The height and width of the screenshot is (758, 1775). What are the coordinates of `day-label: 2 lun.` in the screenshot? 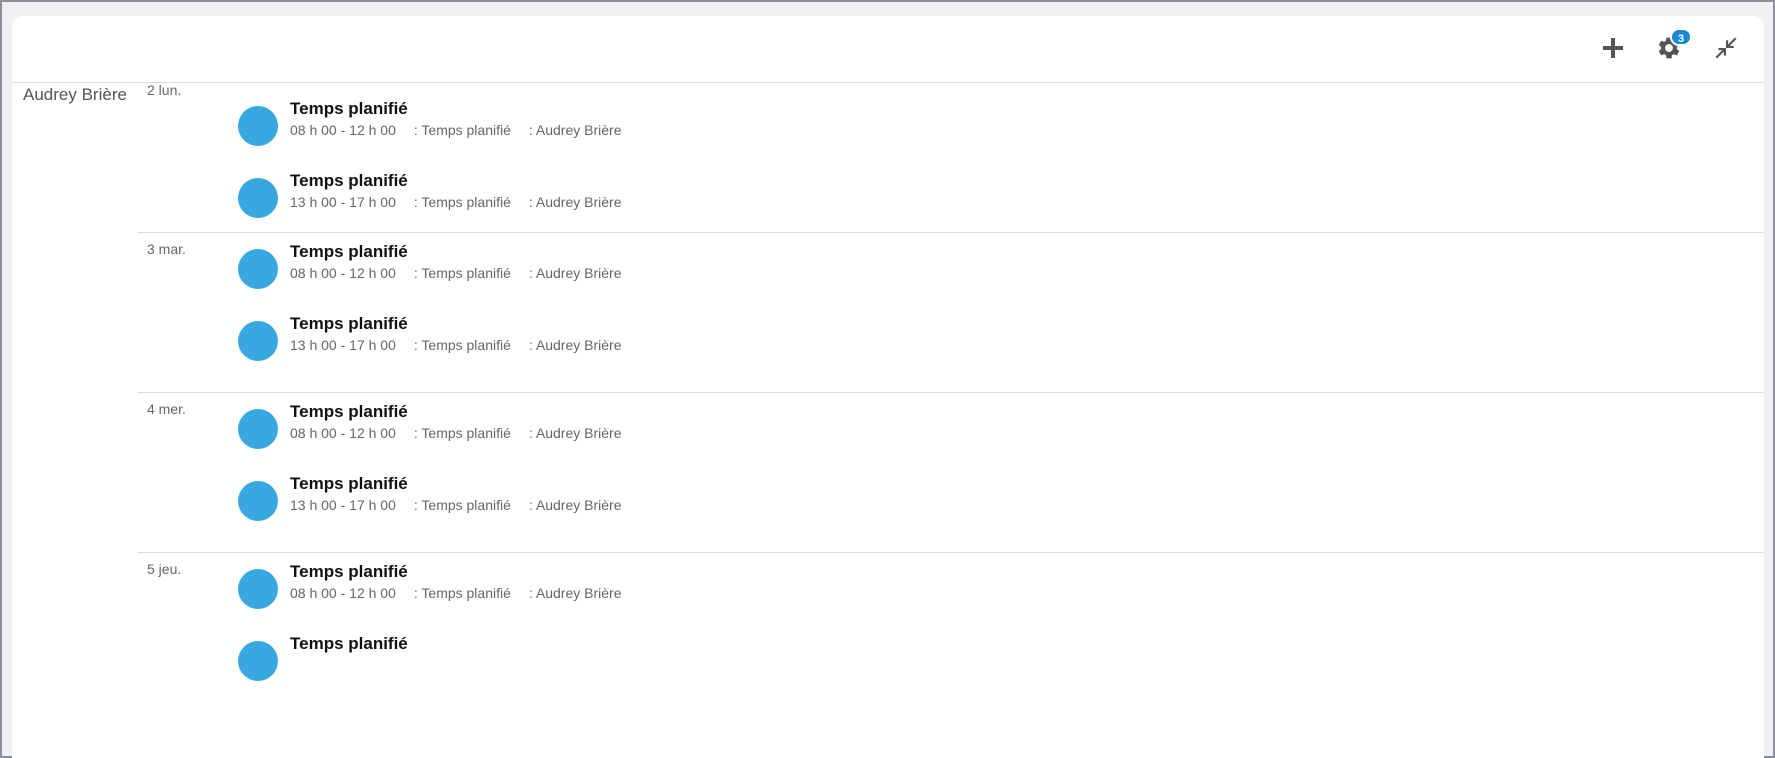 It's located at (164, 90).